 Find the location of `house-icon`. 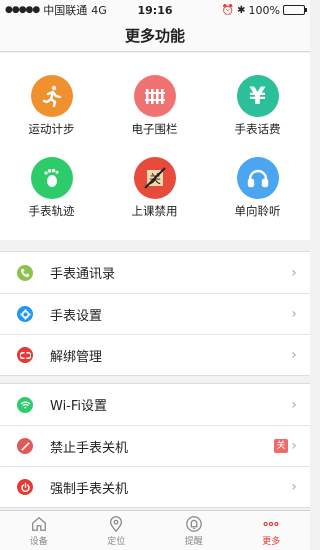

house-icon is located at coordinates (38, 523).